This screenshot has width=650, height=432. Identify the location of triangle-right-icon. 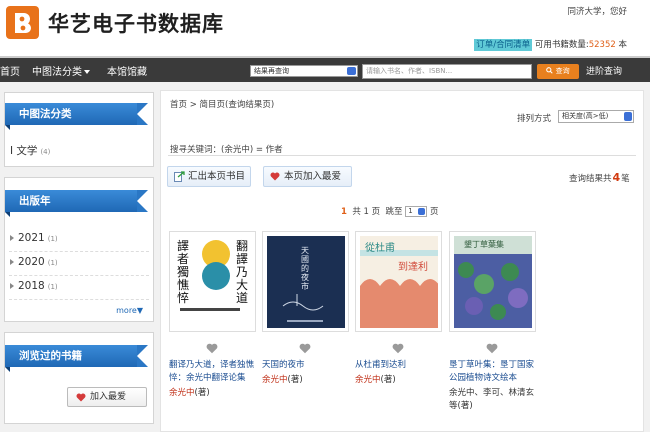
(12, 262).